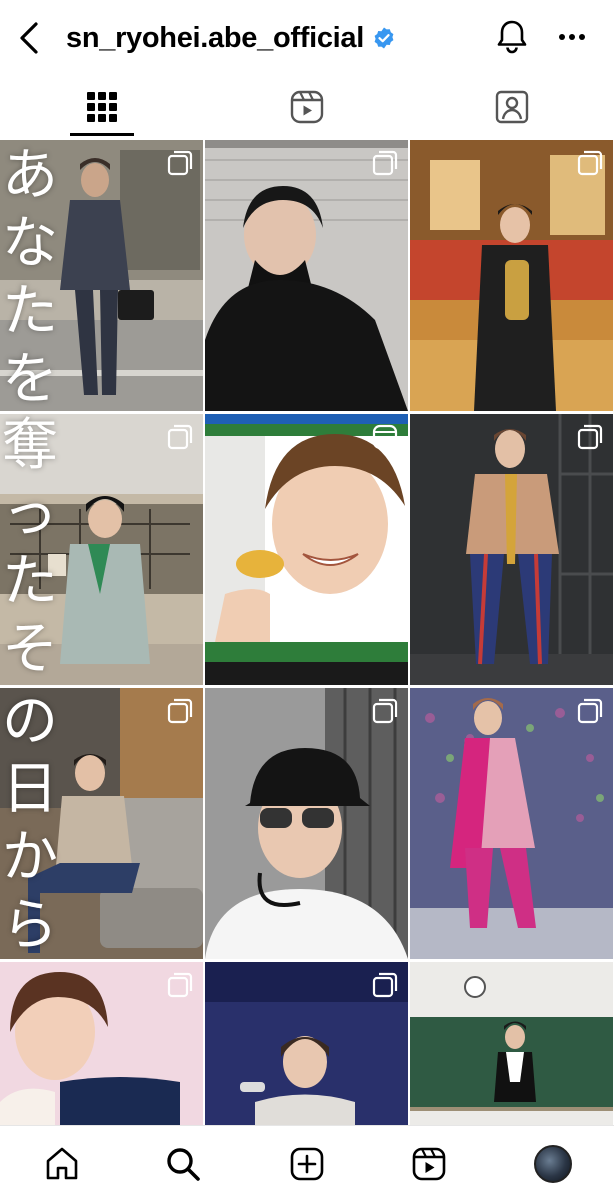  Describe the element at coordinates (101, 549) in the screenshot. I see `post-thumbnail: 奪ったそ` at that location.